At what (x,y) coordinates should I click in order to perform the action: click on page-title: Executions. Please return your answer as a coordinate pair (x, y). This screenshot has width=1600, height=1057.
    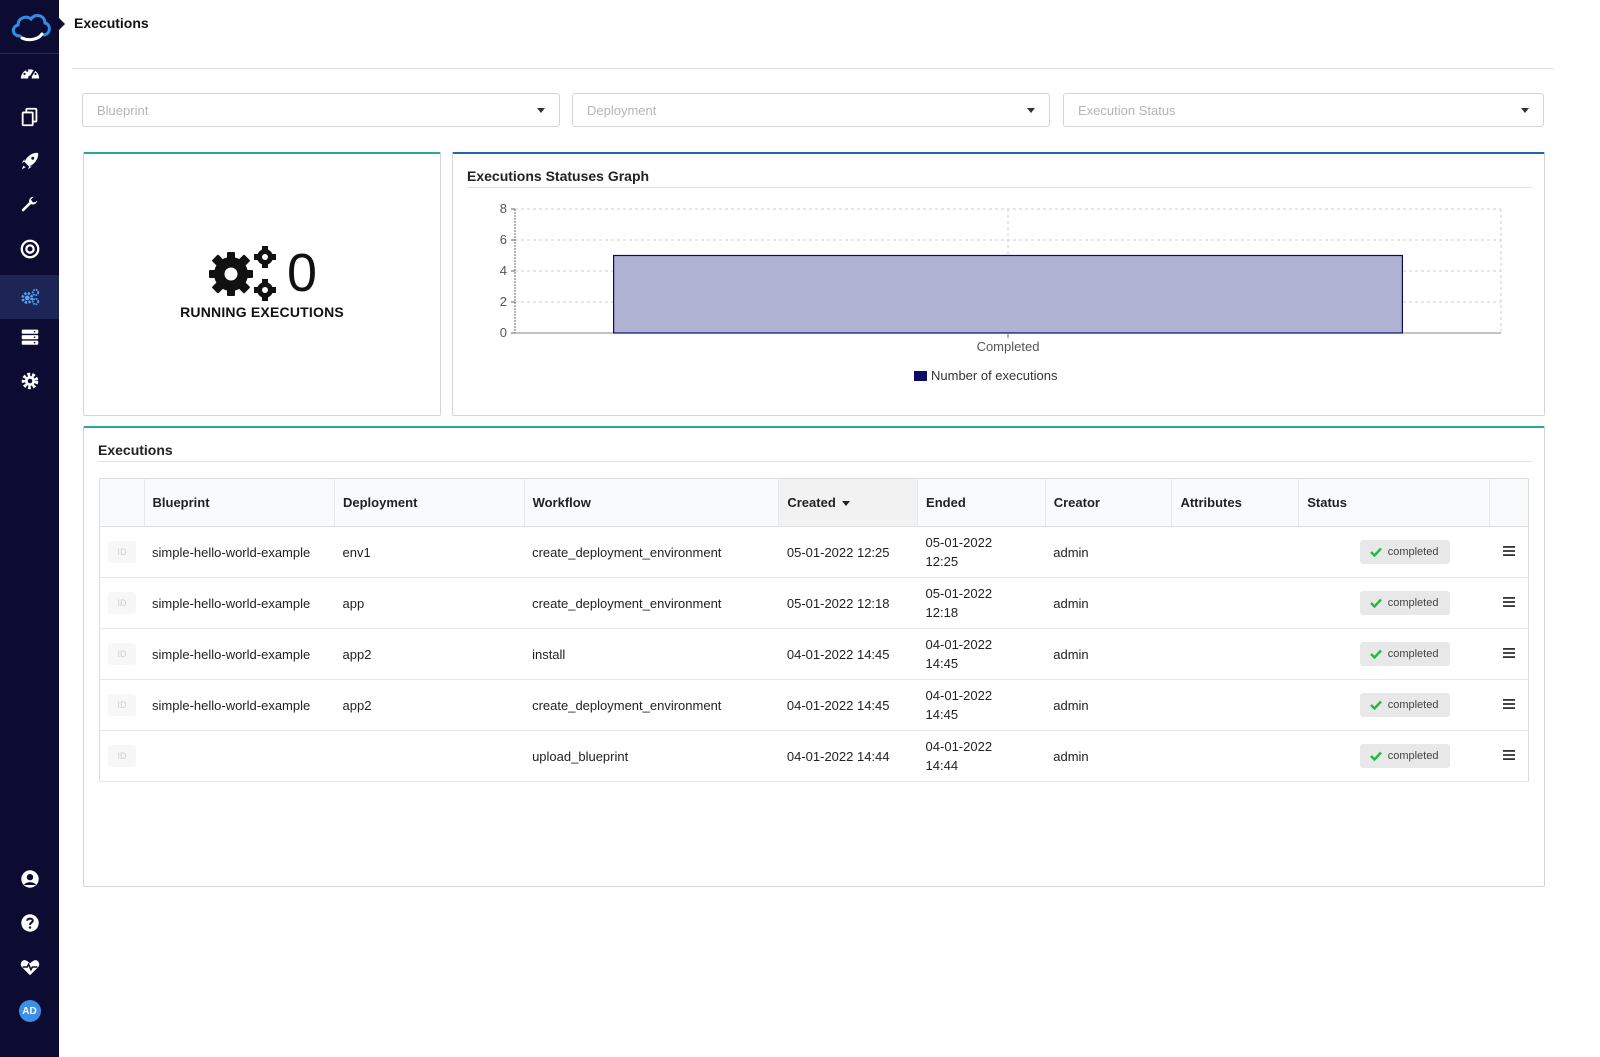
    Looking at the image, I should click on (111, 23).